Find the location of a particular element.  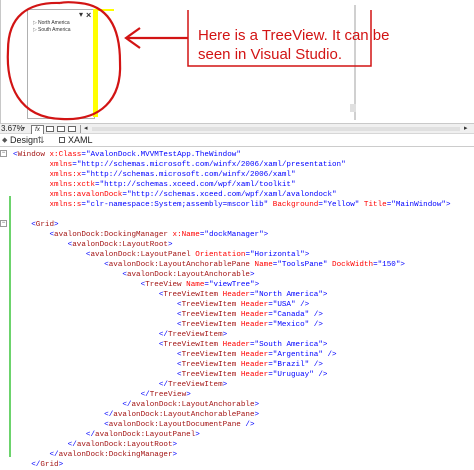

code-token: Title is located at coordinates (373, 205).